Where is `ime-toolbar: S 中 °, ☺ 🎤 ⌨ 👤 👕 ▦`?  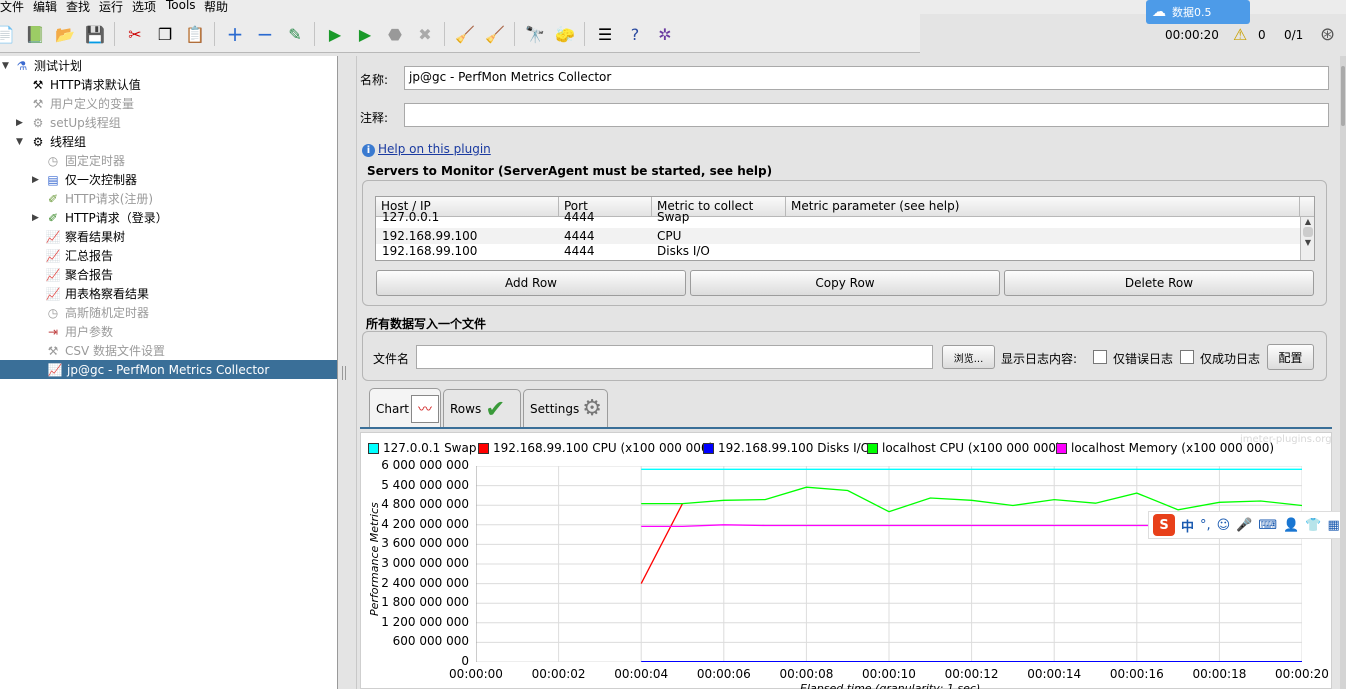 ime-toolbar: S 中 °, ☺ 🎤 ⌨ 👤 👕 ▦ is located at coordinates (1247, 525).